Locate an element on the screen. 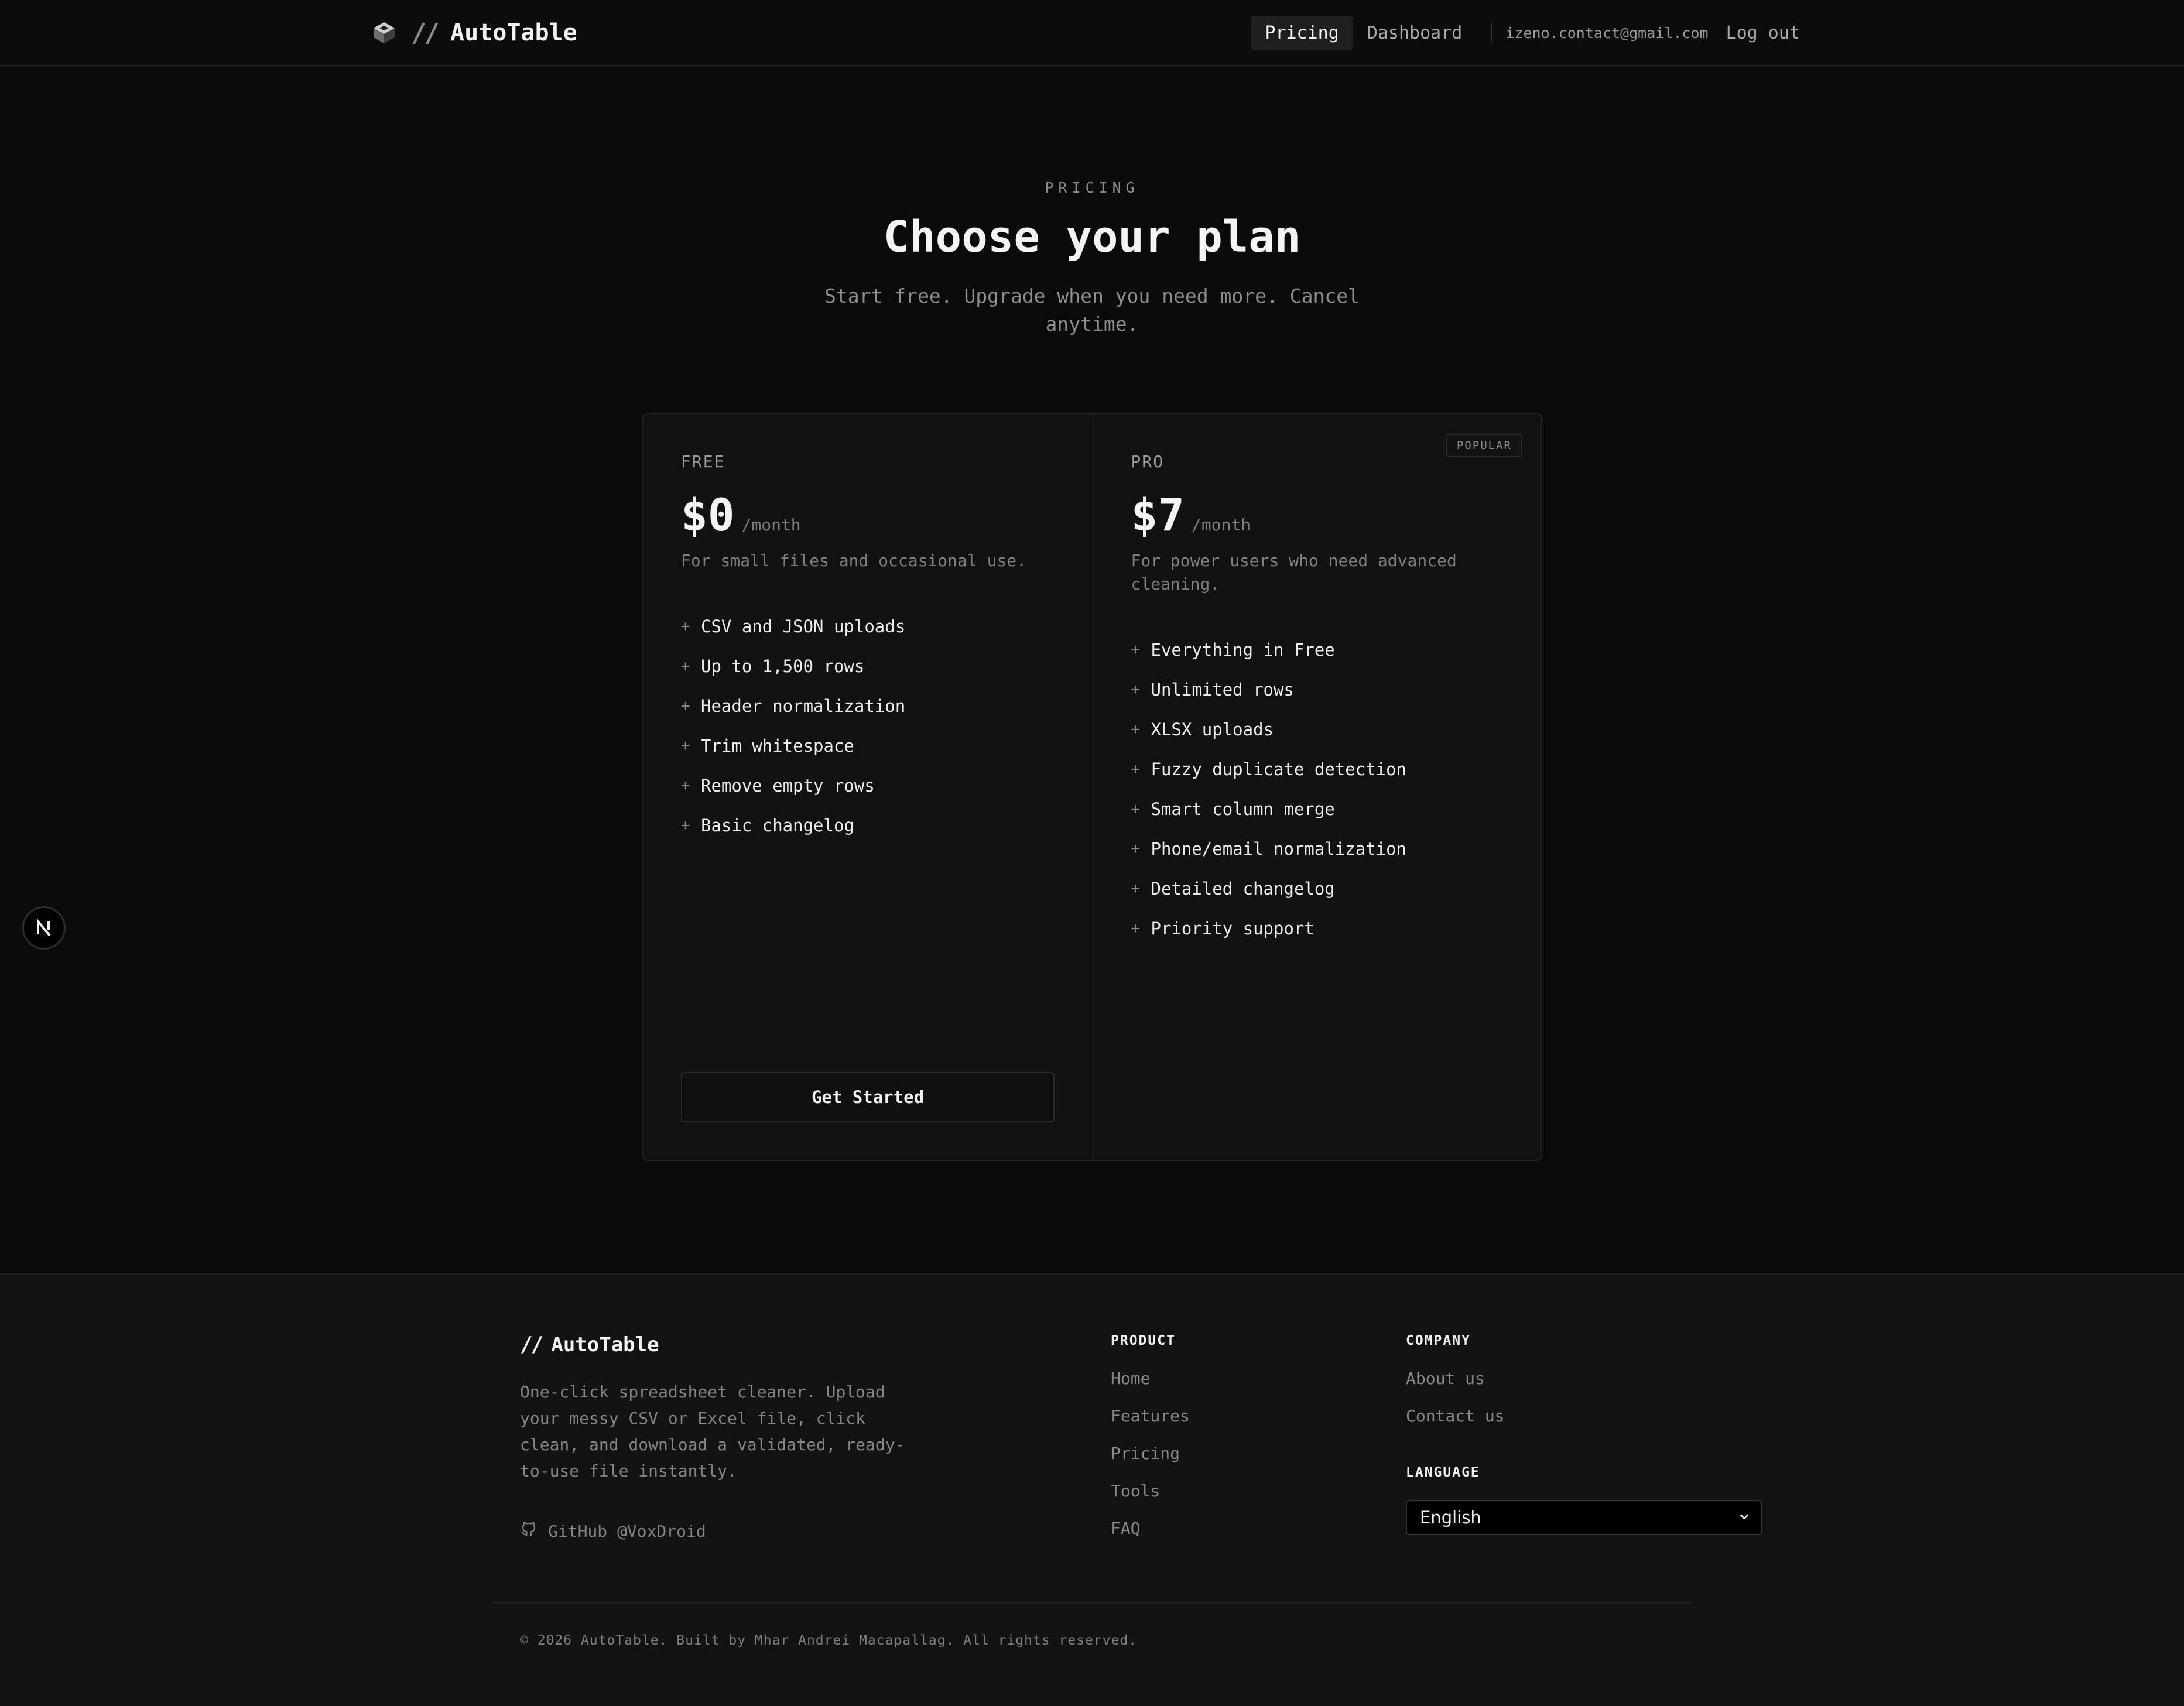 The height and width of the screenshot is (1706, 2184). brand-slash: // is located at coordinates (425, 33).